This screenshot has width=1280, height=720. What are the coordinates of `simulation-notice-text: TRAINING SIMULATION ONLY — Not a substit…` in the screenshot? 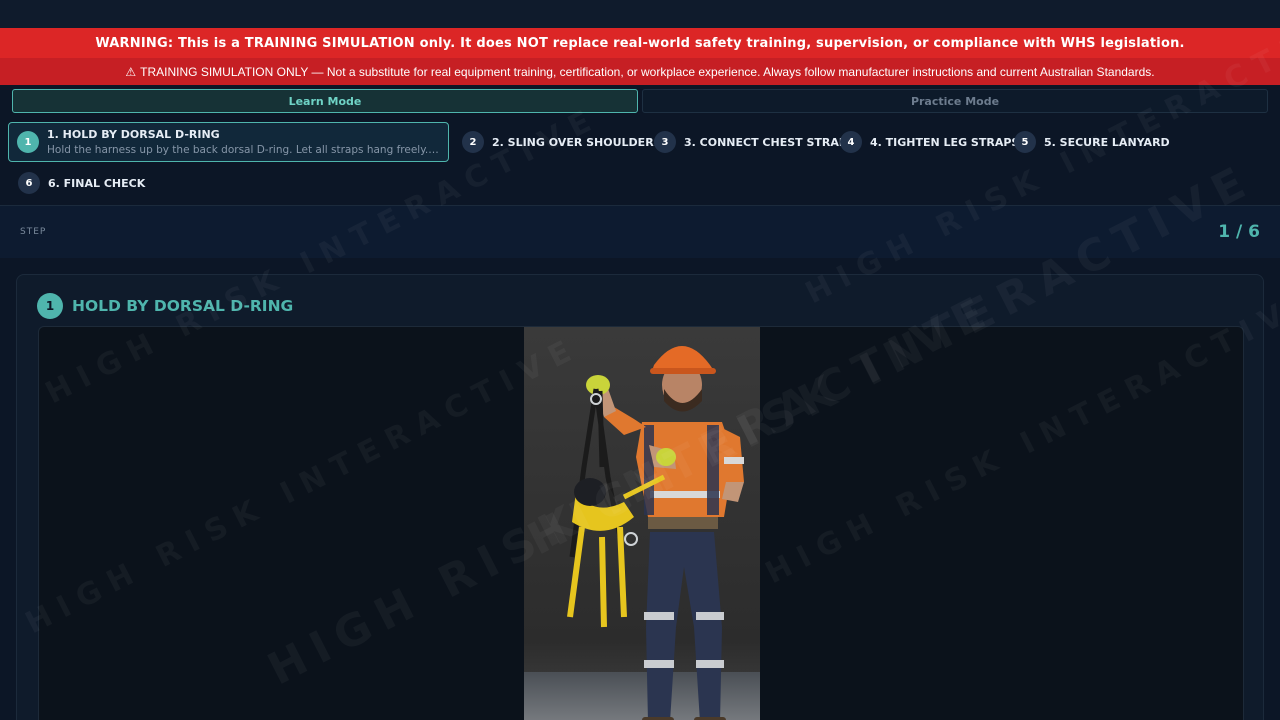 It's located at (647, 71).